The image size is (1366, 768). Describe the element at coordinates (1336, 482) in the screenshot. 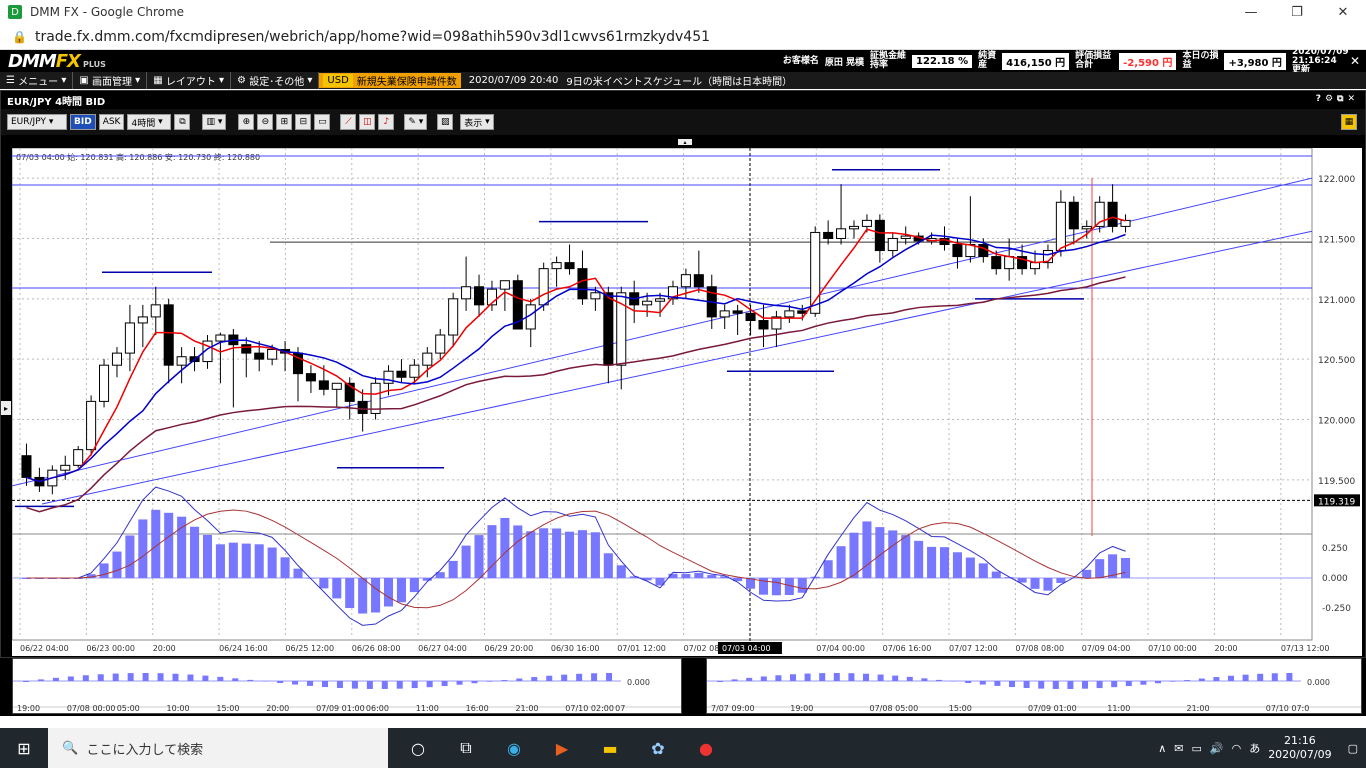

I see `y-tick-label: 119.500` at that location.